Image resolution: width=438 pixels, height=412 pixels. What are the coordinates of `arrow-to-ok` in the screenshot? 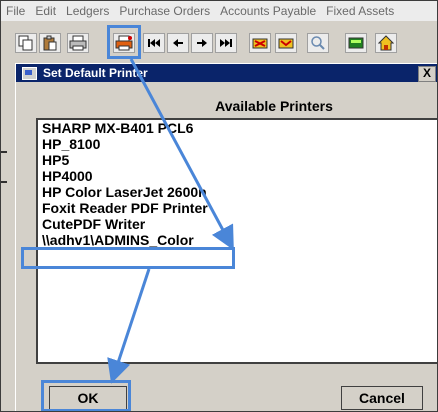 It's located at (129, 326).